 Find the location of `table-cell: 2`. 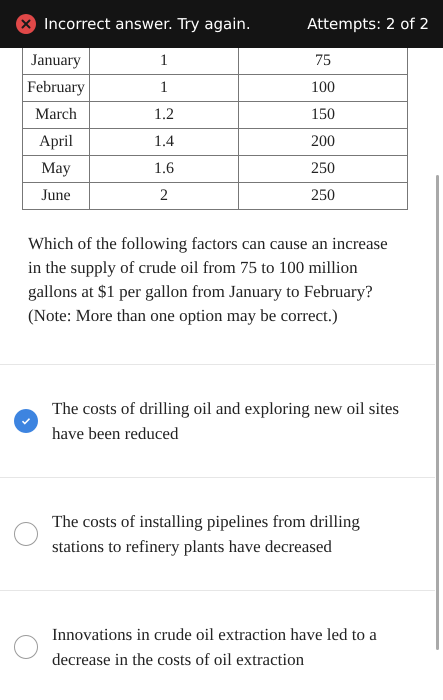

table-cell: 2 is located at coordinates (164, 196).